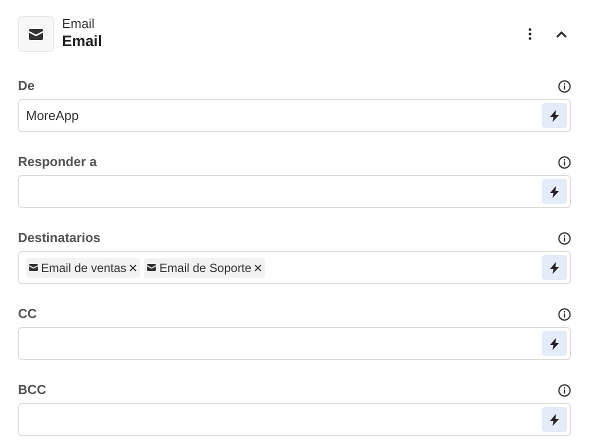 The image size is (590, 440). What do you see at coordinates (32, 390) in the screenshot?
I see `field-label: BCC` at bounding box center [32, 390].